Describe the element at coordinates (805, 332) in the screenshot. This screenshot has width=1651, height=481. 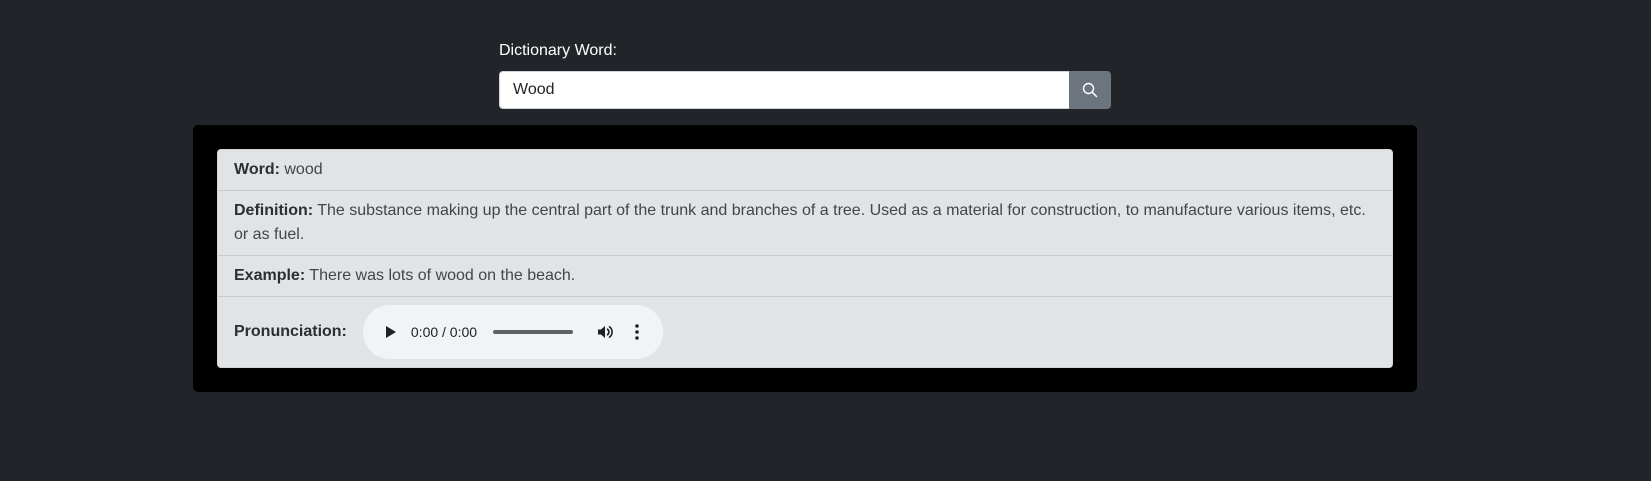
I see `pronunciation-row: Pronunciation: 0:00 / 0:00` at that location.